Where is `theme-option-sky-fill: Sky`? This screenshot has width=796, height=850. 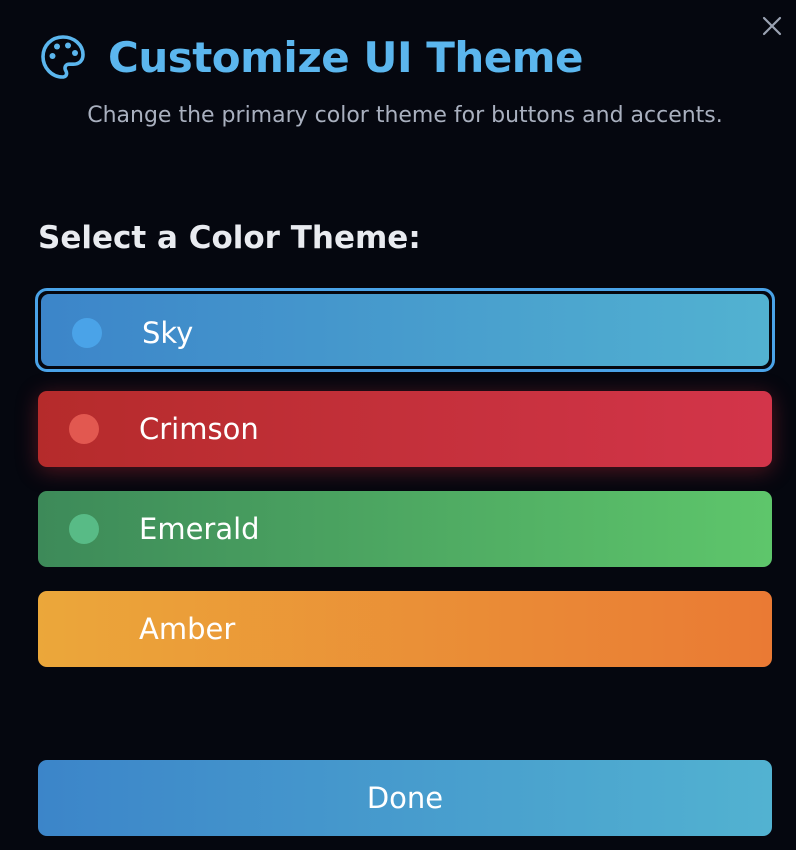 theme-option-sky-fill: Sky is located at coordinates (405, 330).